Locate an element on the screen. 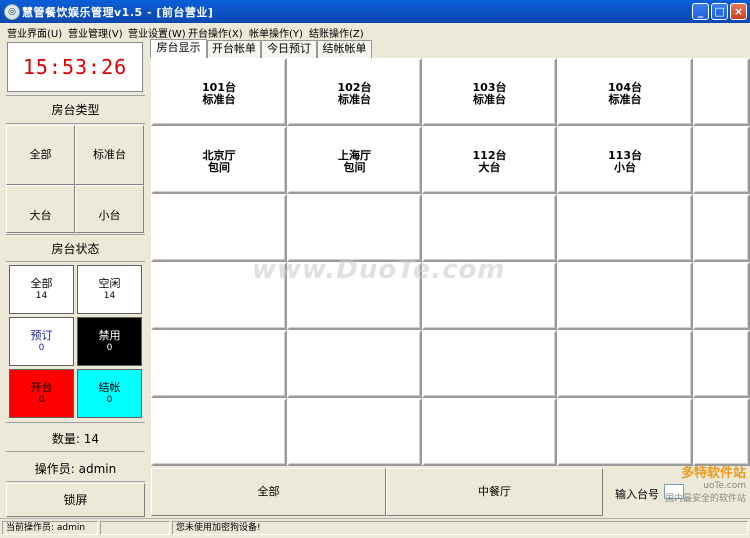 This screenshot has height=538, width=750. tab-today-reservations: 今日预订 is located at coordinates (289, 49).